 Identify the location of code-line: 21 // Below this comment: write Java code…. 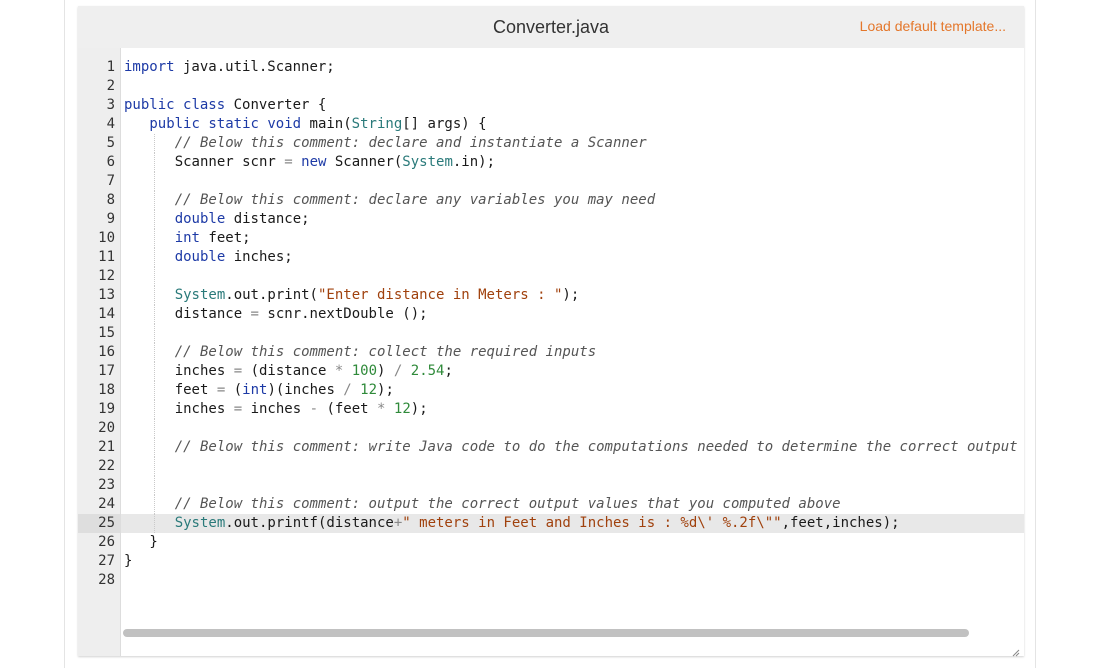
(551, 447).